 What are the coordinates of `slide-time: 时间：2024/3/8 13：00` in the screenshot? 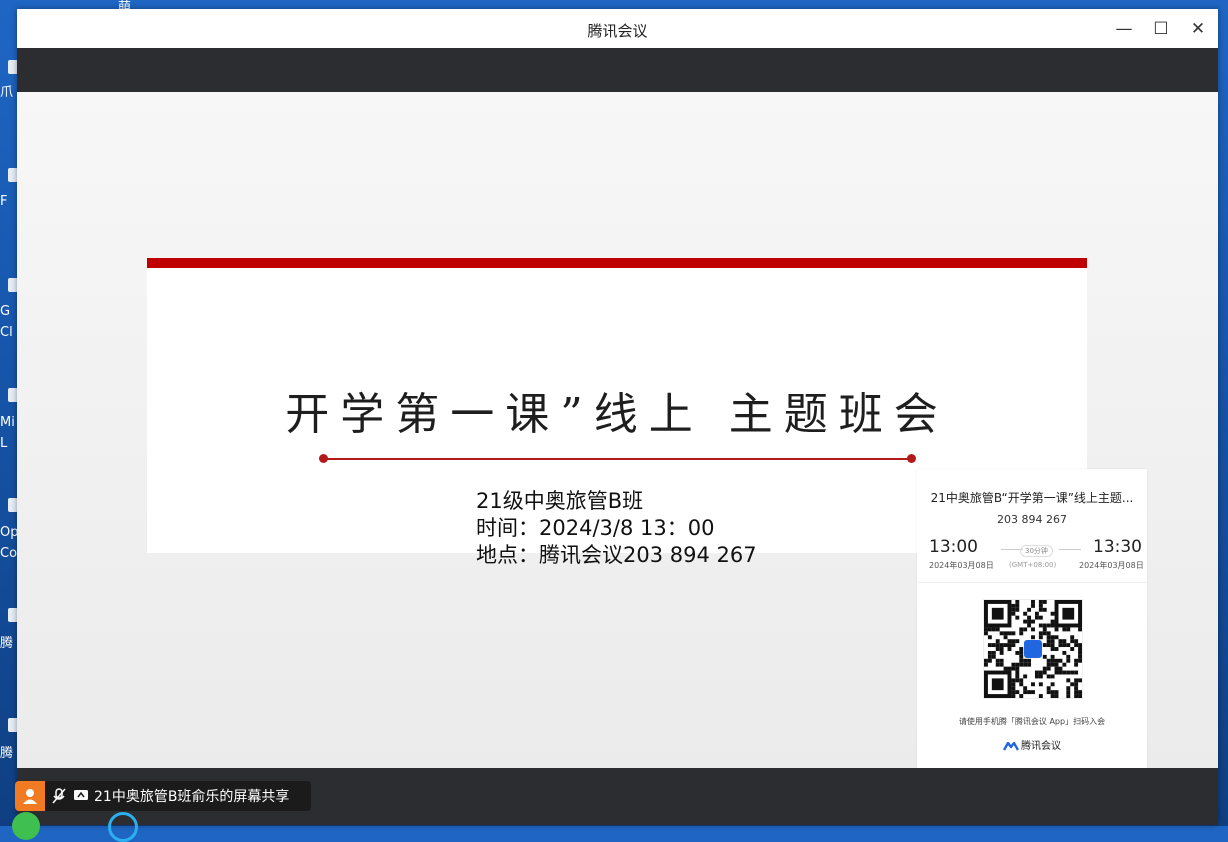 It's located at (595, 528).